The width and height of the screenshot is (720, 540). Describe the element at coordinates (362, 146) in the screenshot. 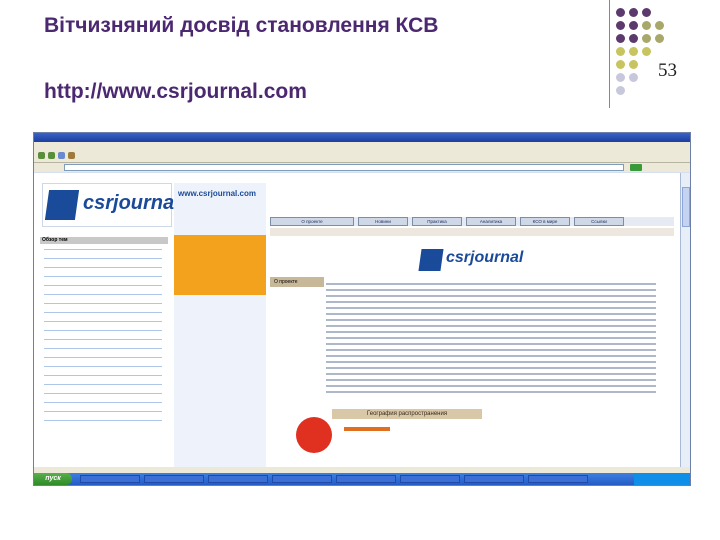

I see `browser-menubar` at that location.